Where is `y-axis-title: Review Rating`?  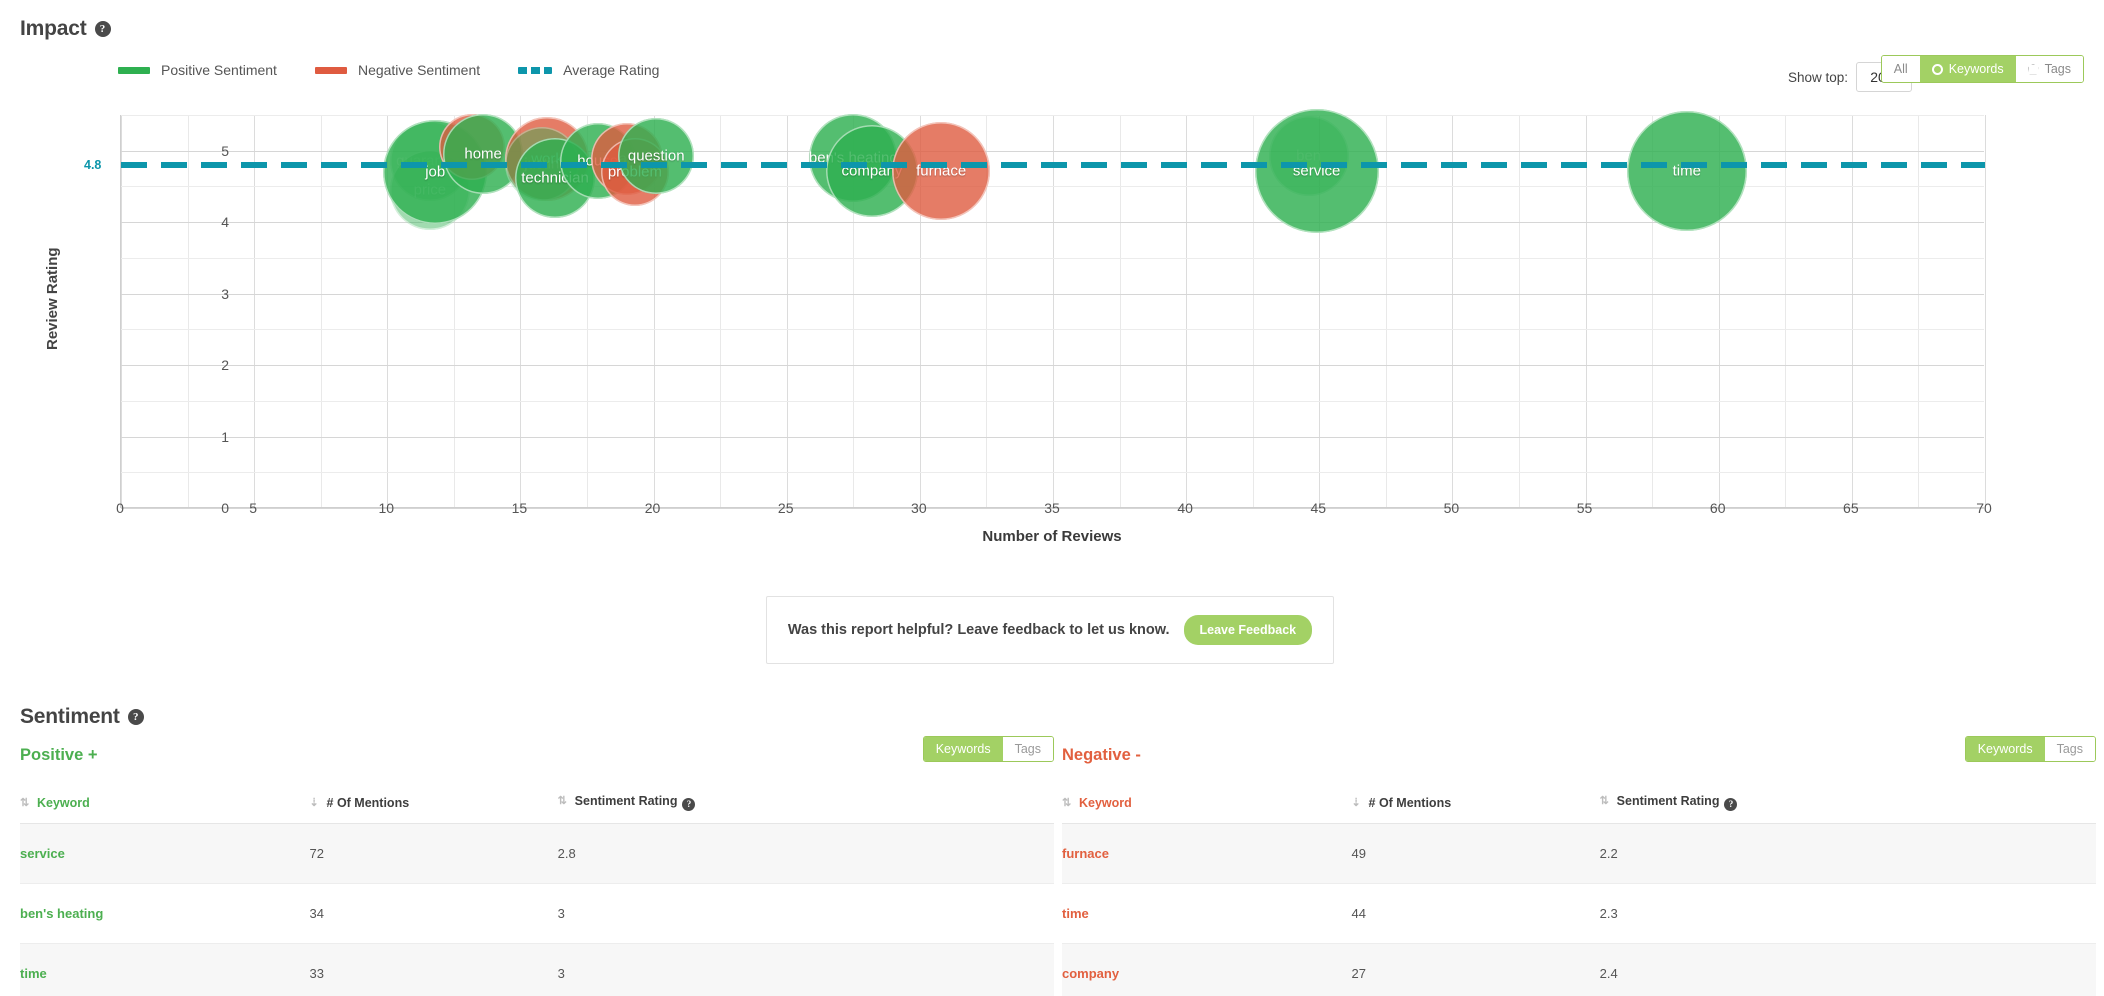 y-axis-title: Review Rating is located at coordinates (52, 298).